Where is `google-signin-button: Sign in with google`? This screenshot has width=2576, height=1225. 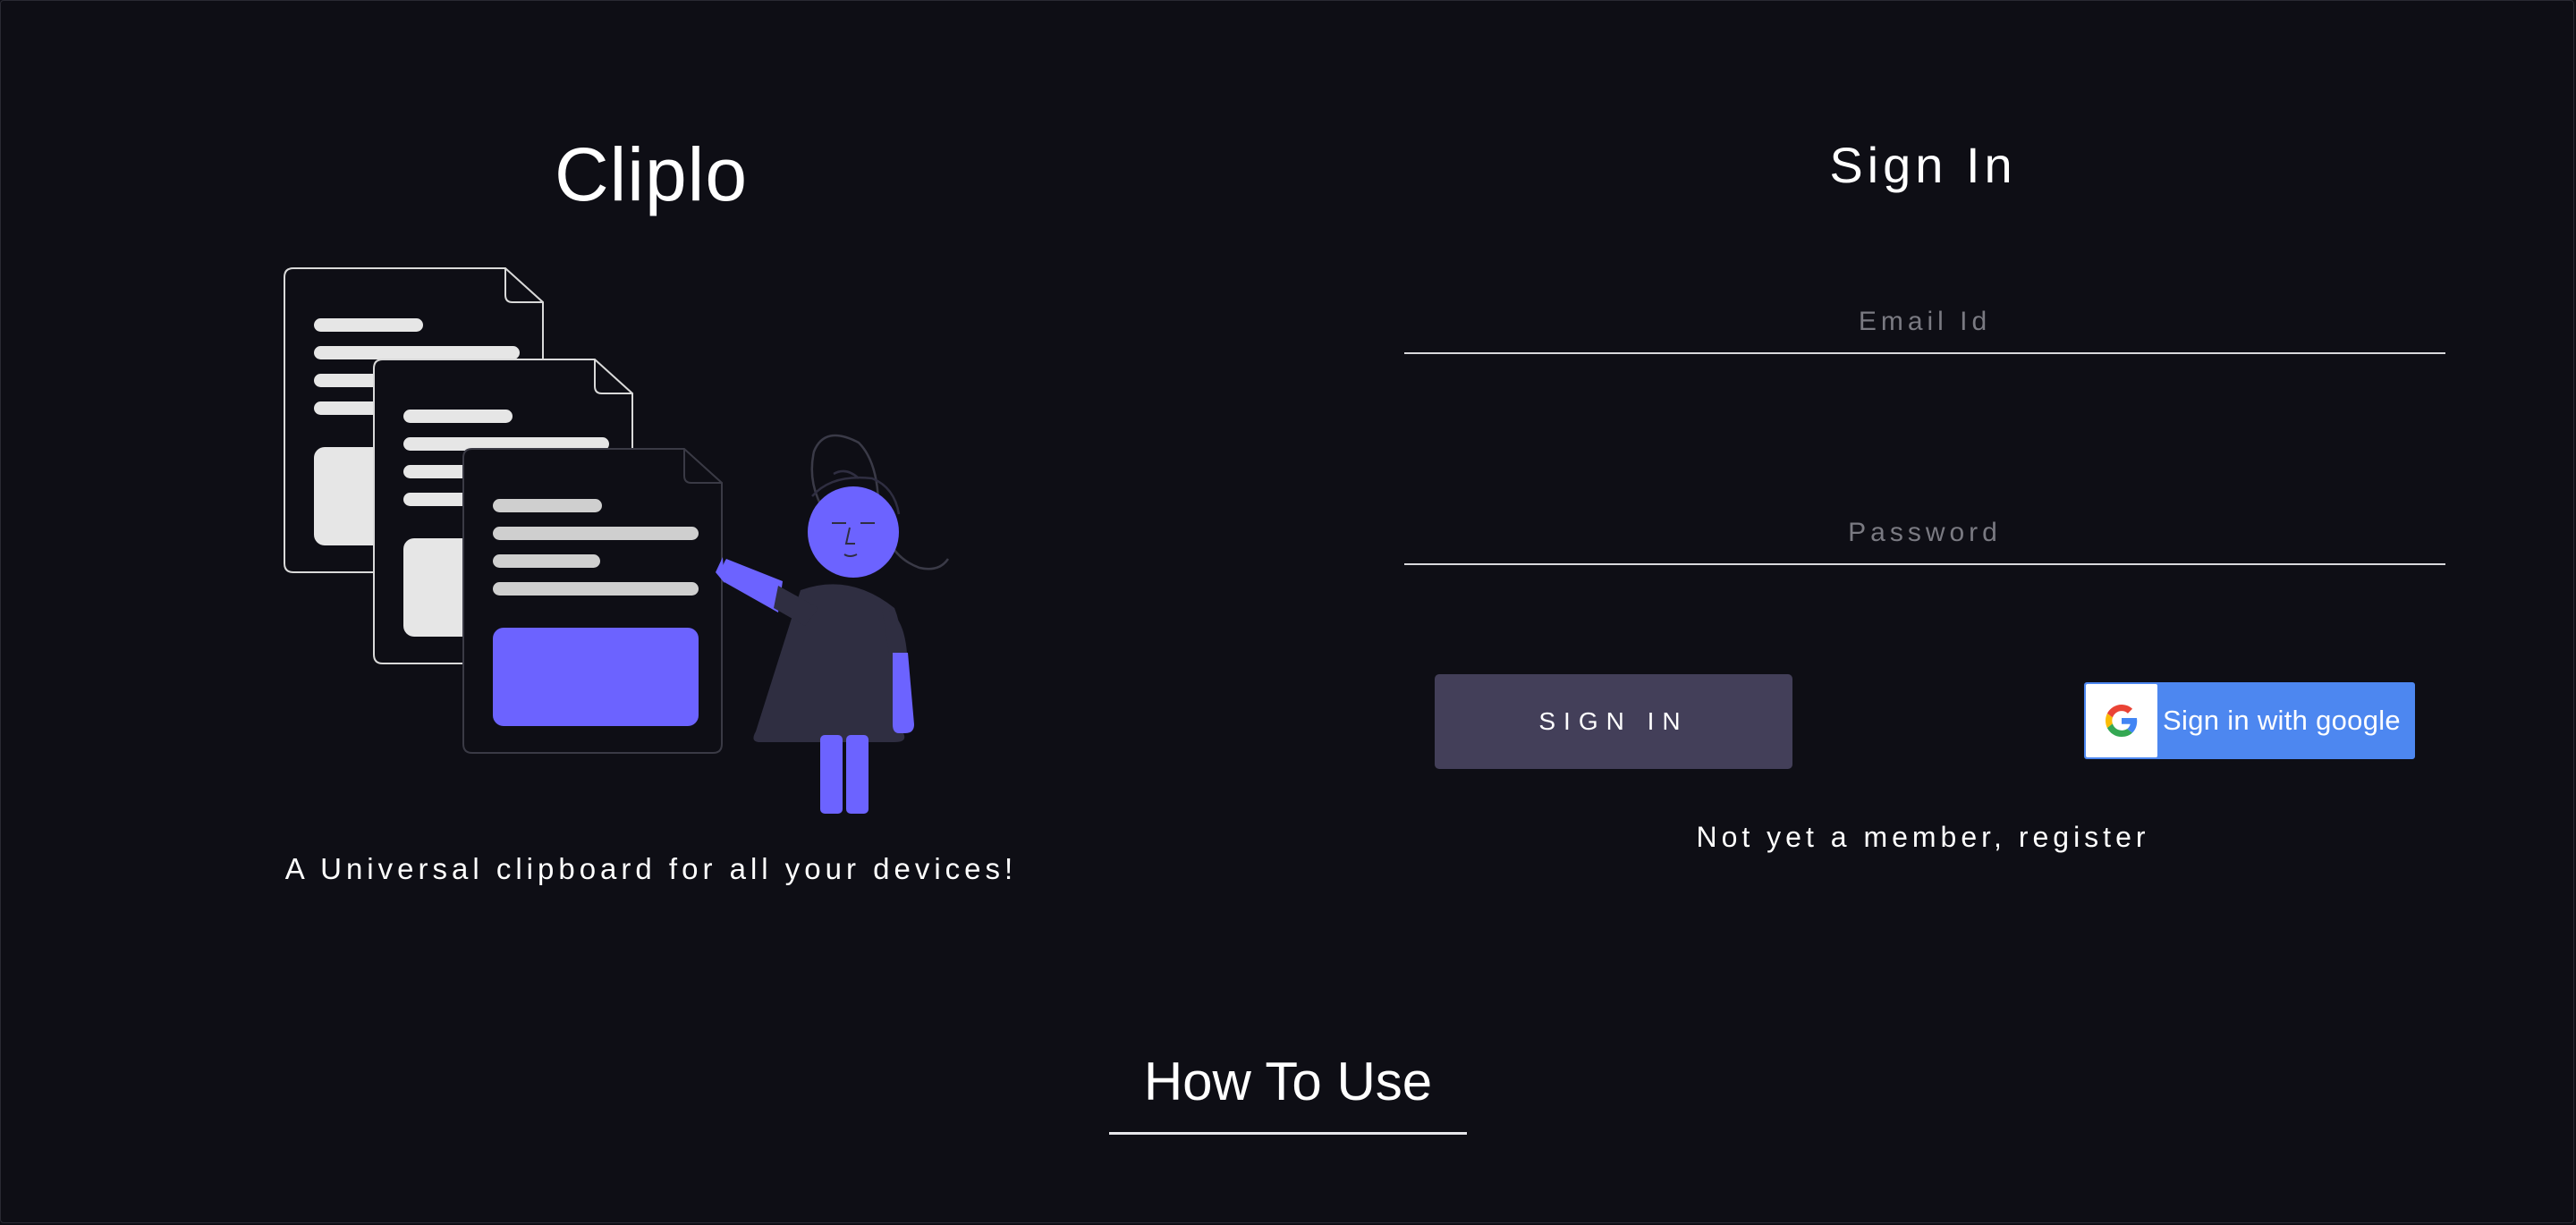
google-signin-button: Sign in with google is located at coordinates (2249, 720).